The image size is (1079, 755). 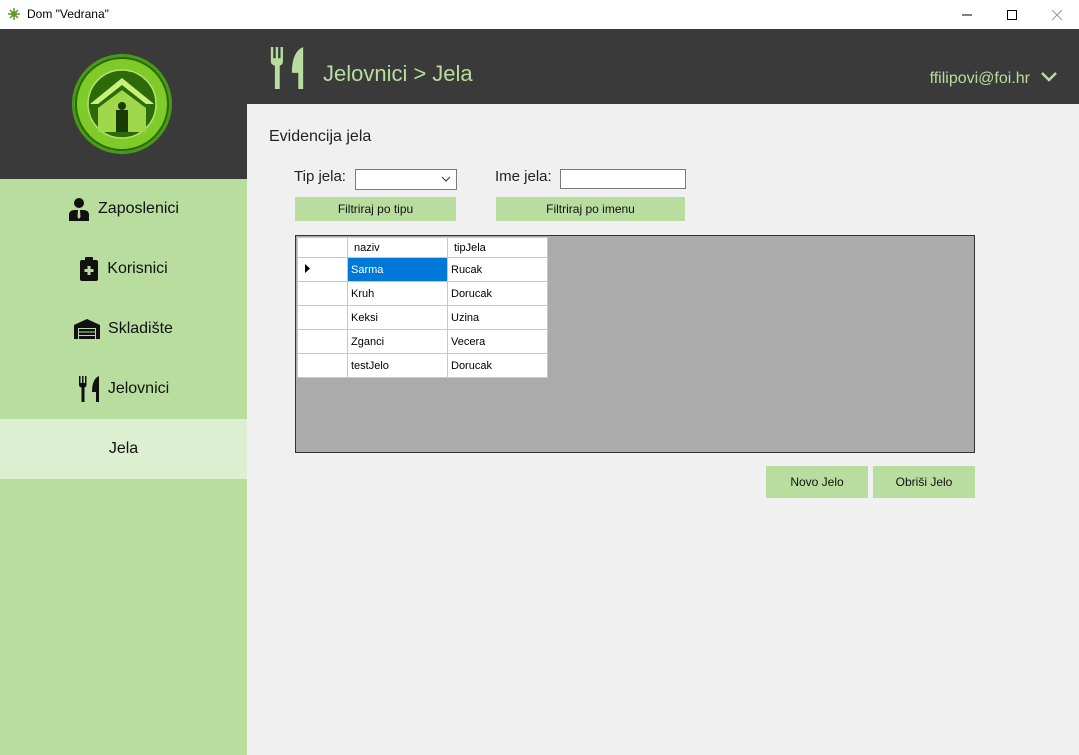 I want to click on table-row: Kruh Dorucak, so click(x=422, y=293).